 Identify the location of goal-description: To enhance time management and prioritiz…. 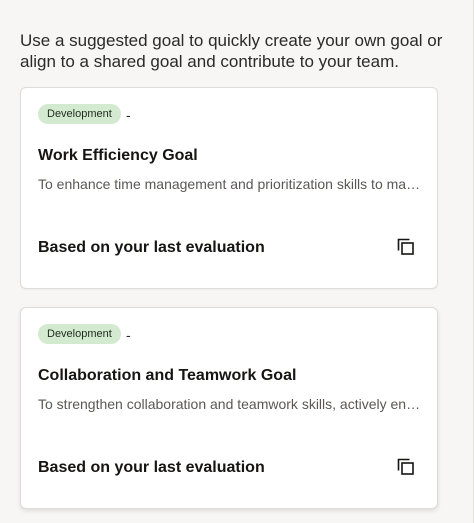
(231, 184).